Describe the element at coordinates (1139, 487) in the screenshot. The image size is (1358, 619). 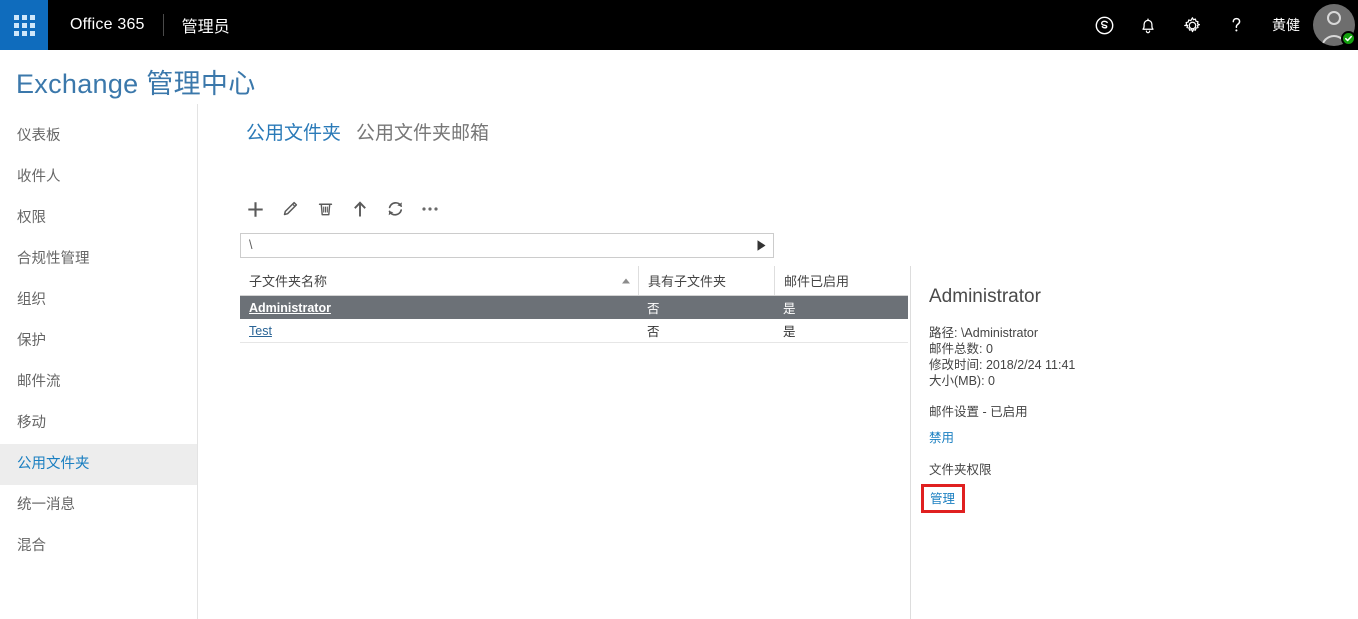
I see `details-folder-permission-group: 文件夹权限 管理` at that location.